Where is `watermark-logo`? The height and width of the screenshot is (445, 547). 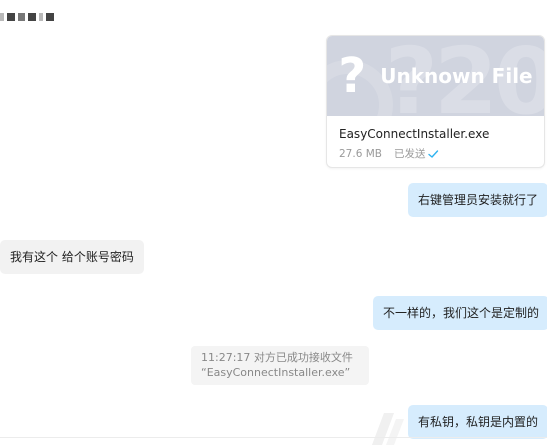 watermark-logo is located at coordinates (388, 429).